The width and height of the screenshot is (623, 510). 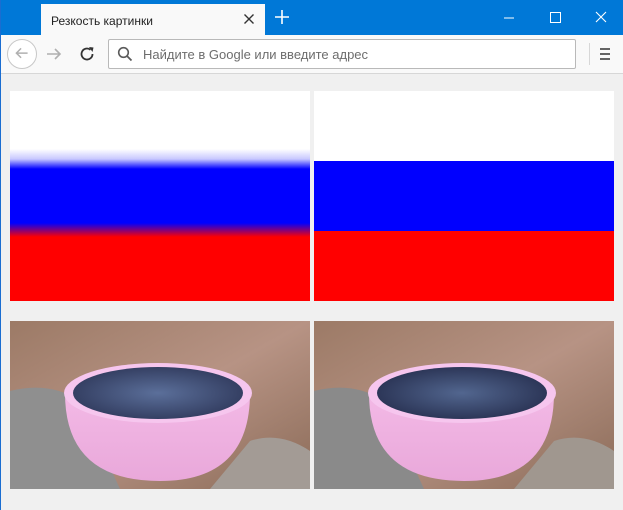 I want to click on back-arrow-icon, so click(x=21, y=53).